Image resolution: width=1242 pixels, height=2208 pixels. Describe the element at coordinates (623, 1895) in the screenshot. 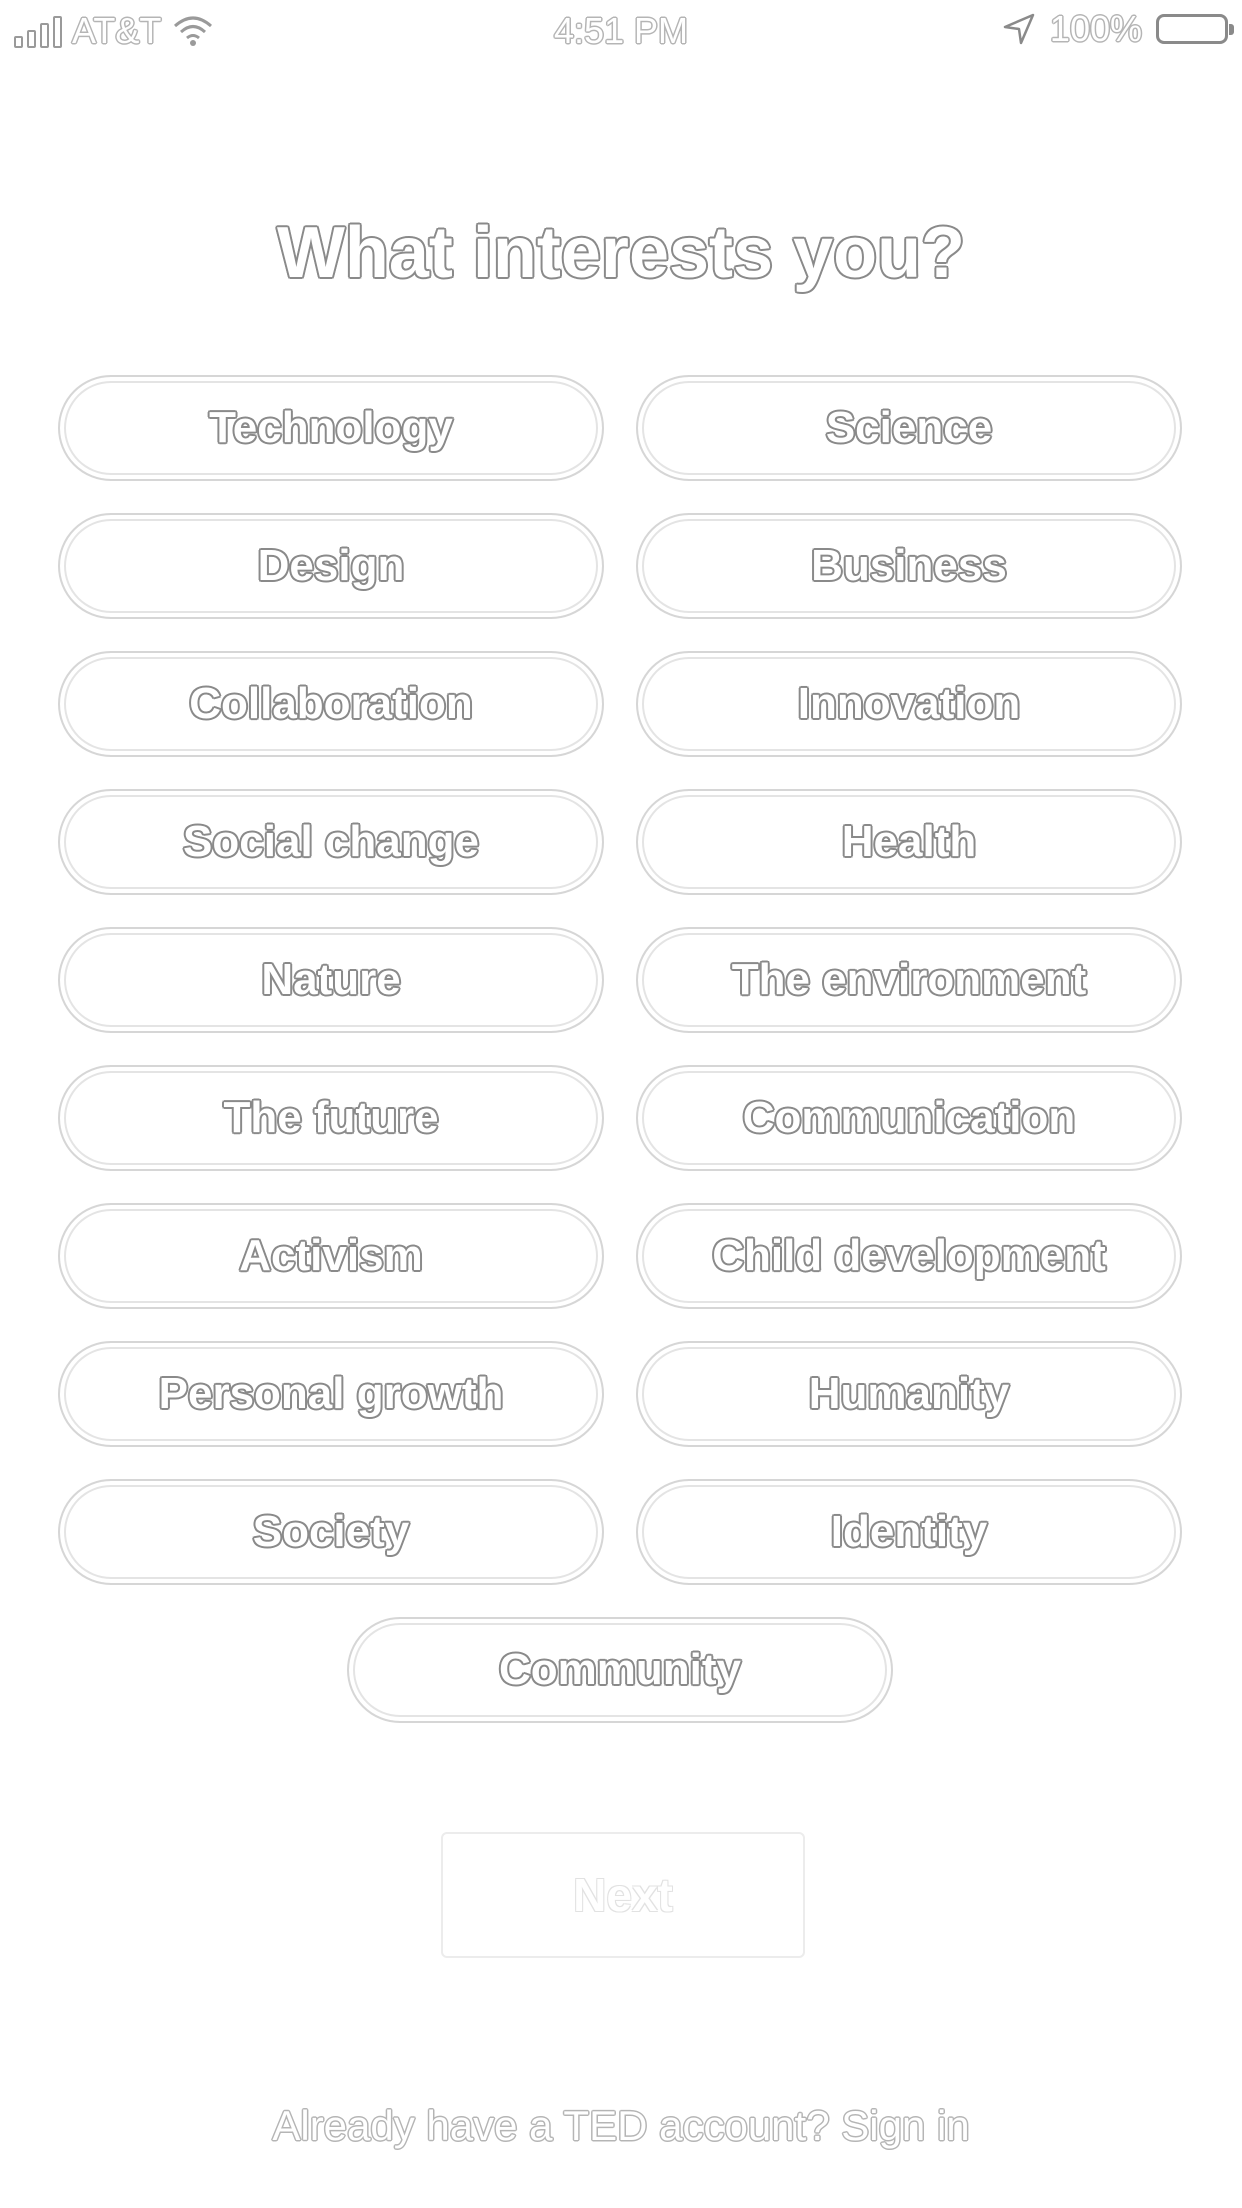

I see `next-button: Next` at that location.